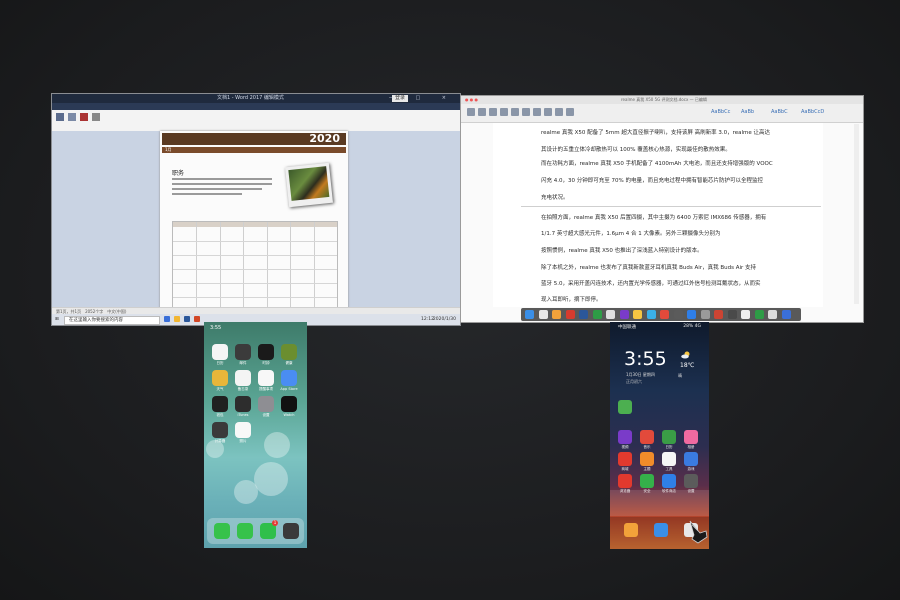 The height and width of the screenshot is (600, 900). I want to click on app-label: 设置, so click(266, 415).